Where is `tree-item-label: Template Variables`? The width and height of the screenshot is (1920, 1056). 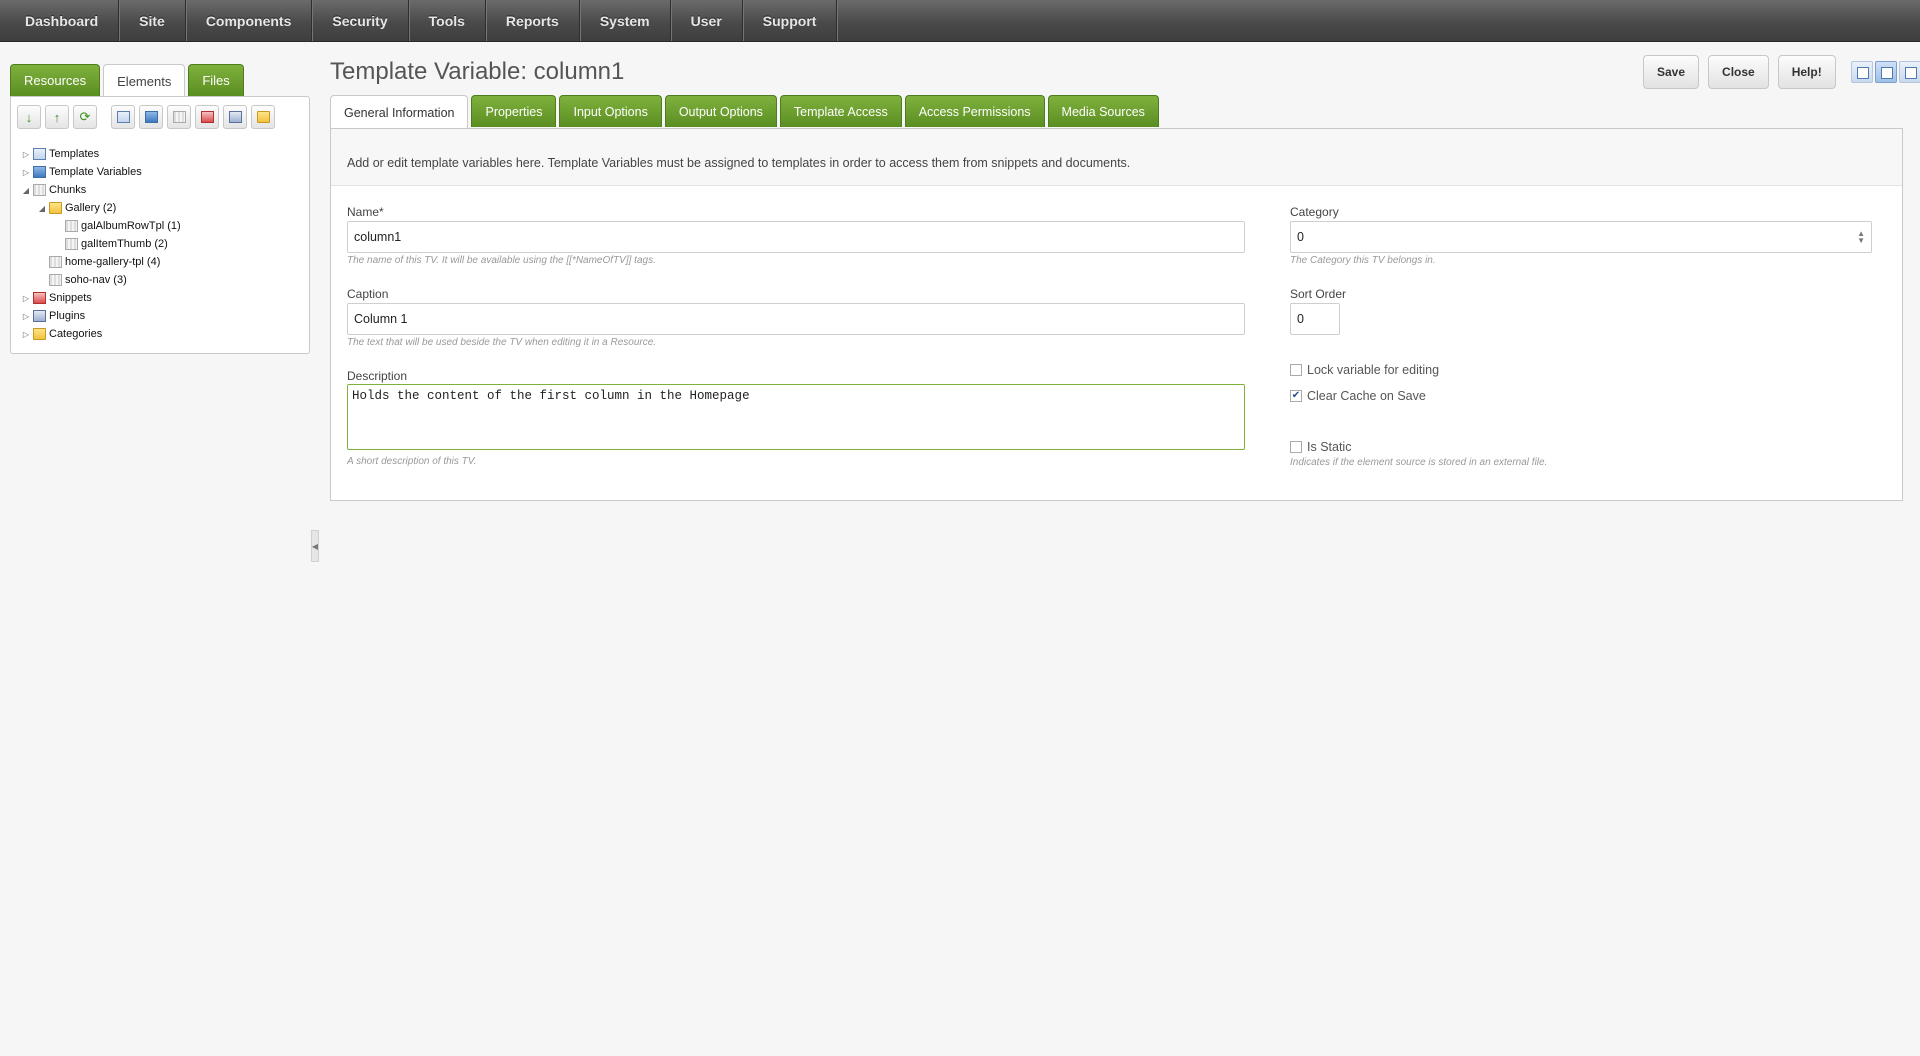 tree-item-label: Template Variables is located at coordinates (95, 172).